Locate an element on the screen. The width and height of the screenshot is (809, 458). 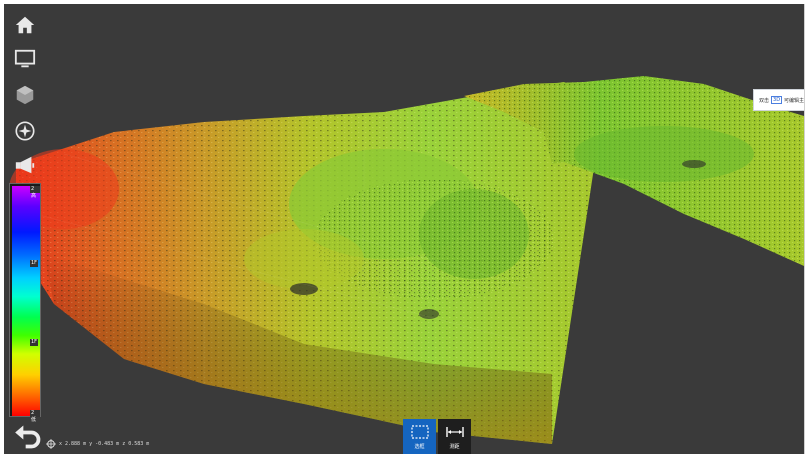
edit-hint-tooltip: 双击 3D 可编辑主 is located at coordinates (779, 100).